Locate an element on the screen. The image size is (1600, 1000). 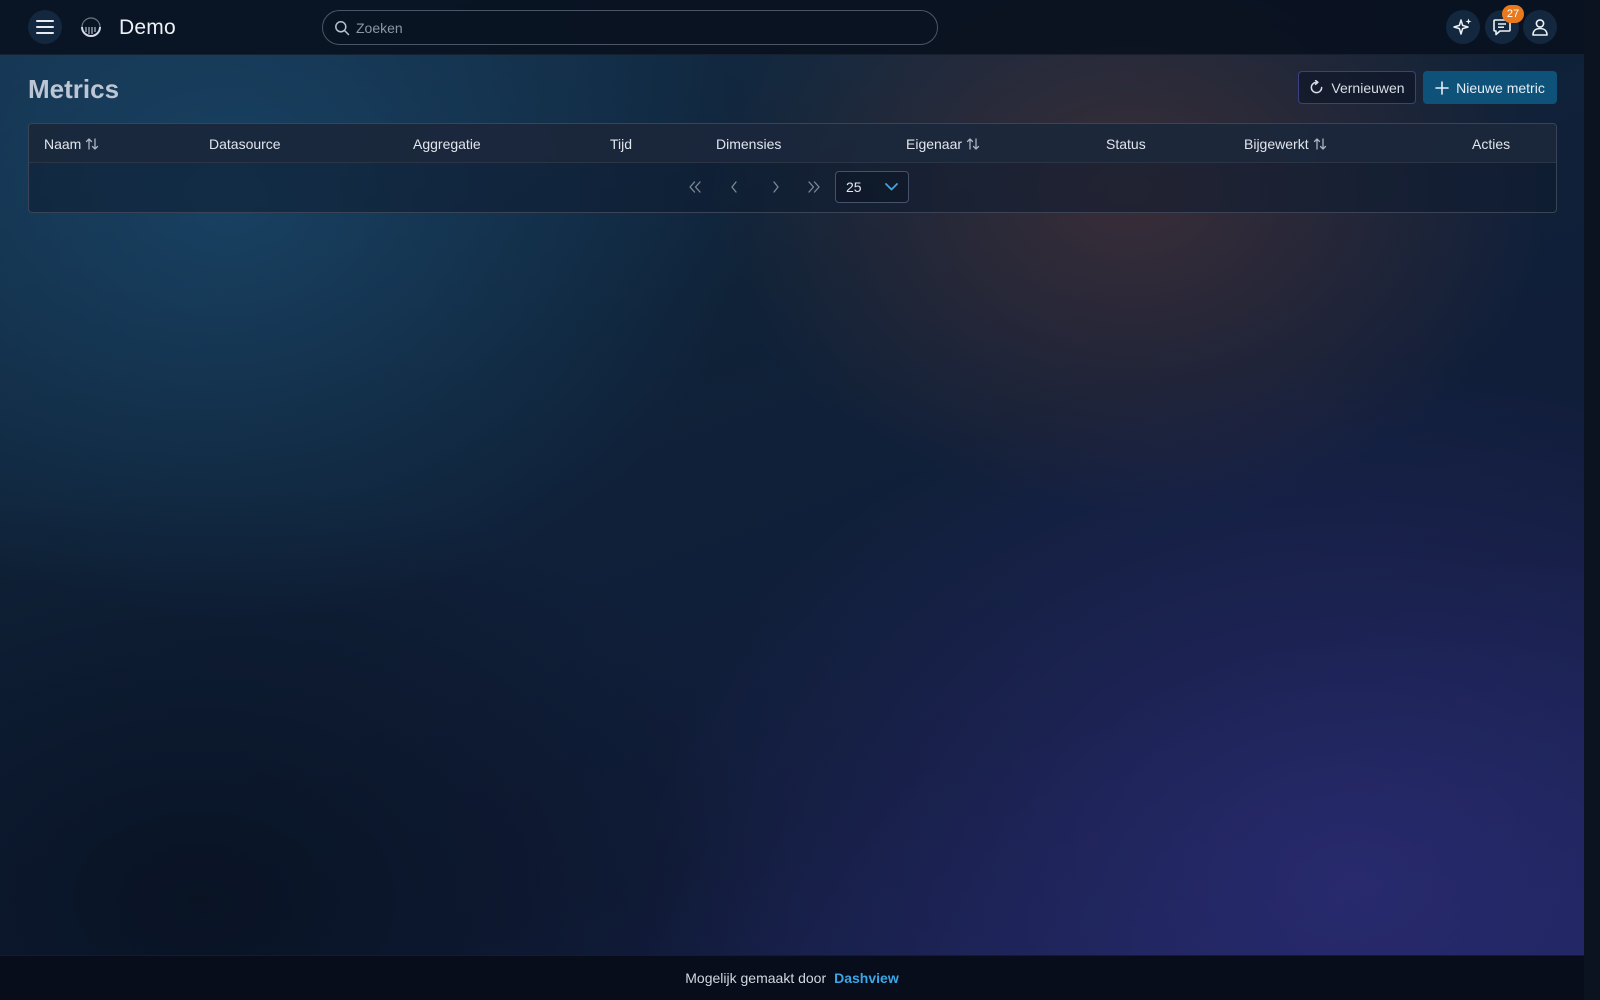
footer: Mogelijk gemaakt door Dashview is located at coordinates (792, 977).